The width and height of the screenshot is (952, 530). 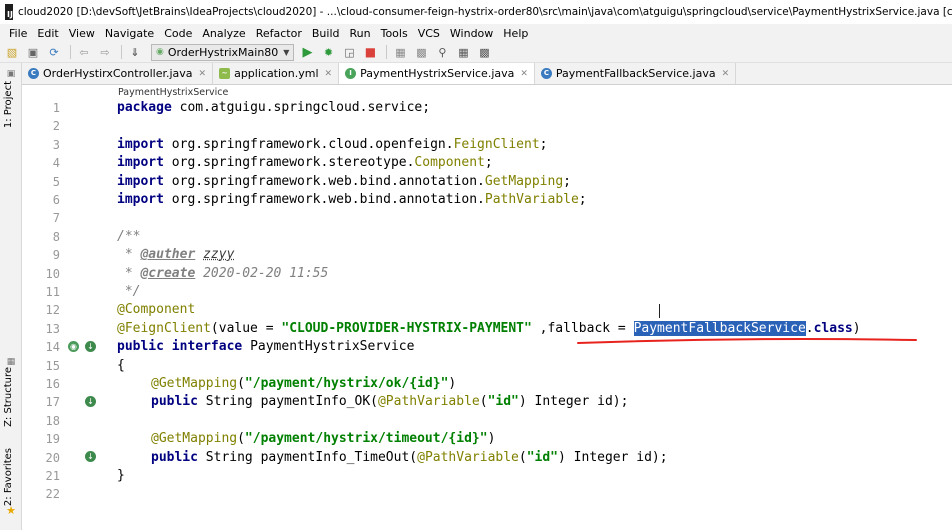 What do you see at coordinates (52, 402) in the screenshot?
I see `line-number: 17` at bounding box center [52, 402].